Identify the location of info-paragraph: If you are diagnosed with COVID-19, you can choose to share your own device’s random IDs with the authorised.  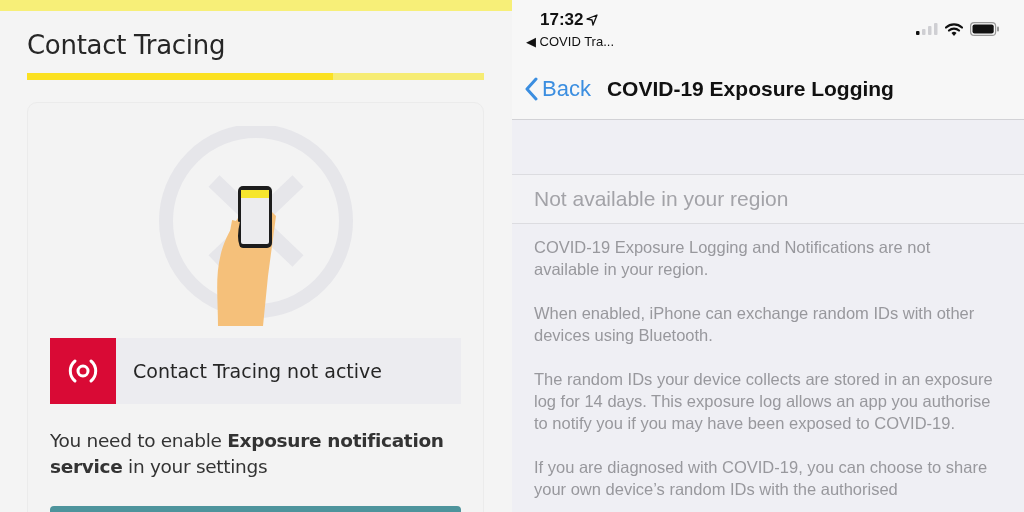
(761, 478).